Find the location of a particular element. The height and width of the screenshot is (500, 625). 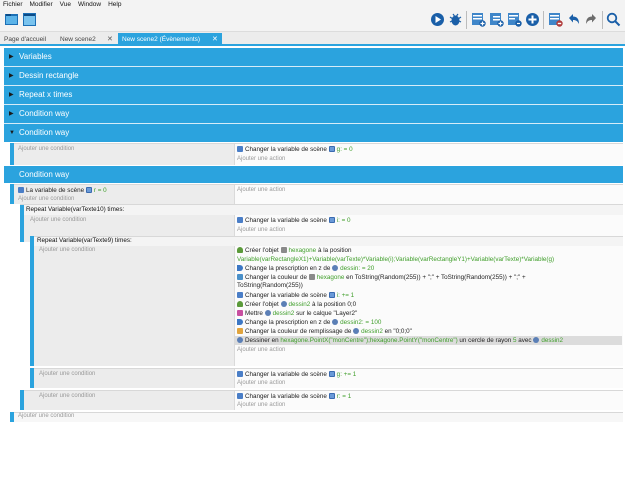

add-event-icon is located at coordinates (478, 19).